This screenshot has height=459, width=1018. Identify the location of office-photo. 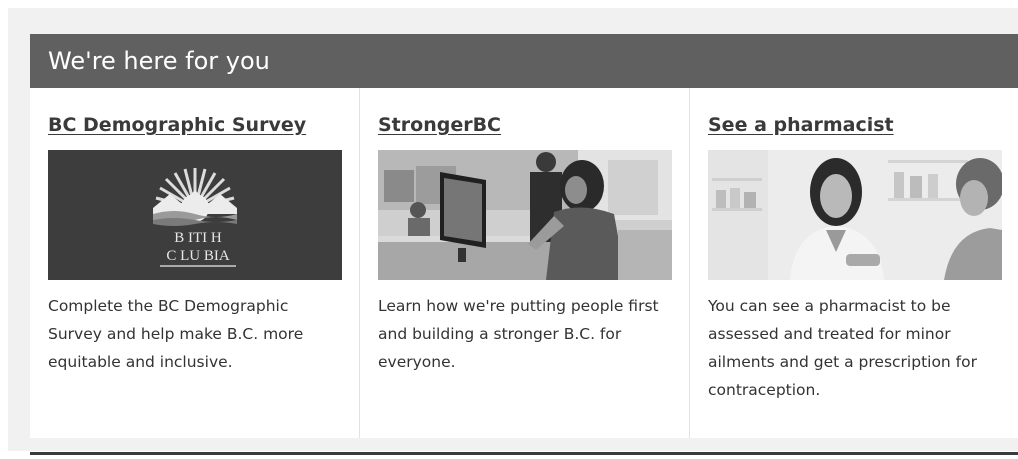
(525, 215).